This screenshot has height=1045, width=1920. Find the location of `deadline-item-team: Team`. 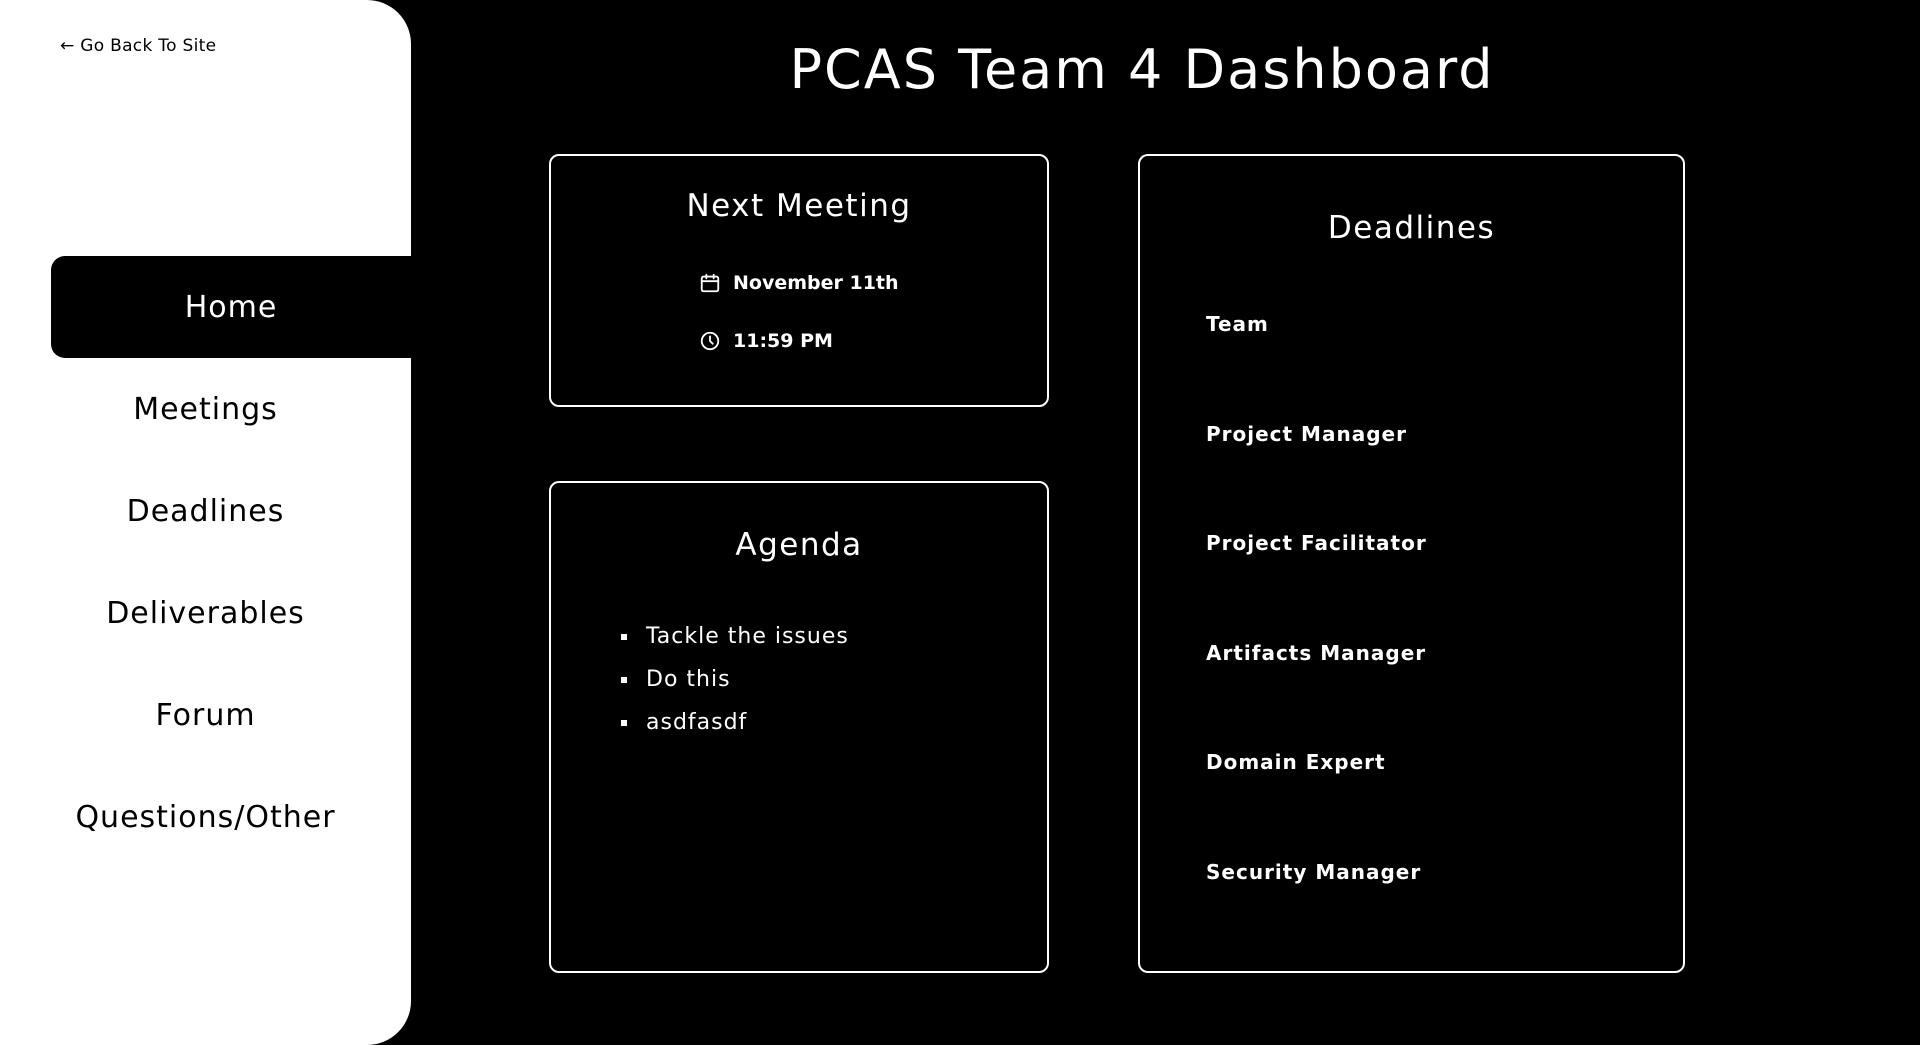

deadline-item-team: Team is located at coordinates (1316, 367).